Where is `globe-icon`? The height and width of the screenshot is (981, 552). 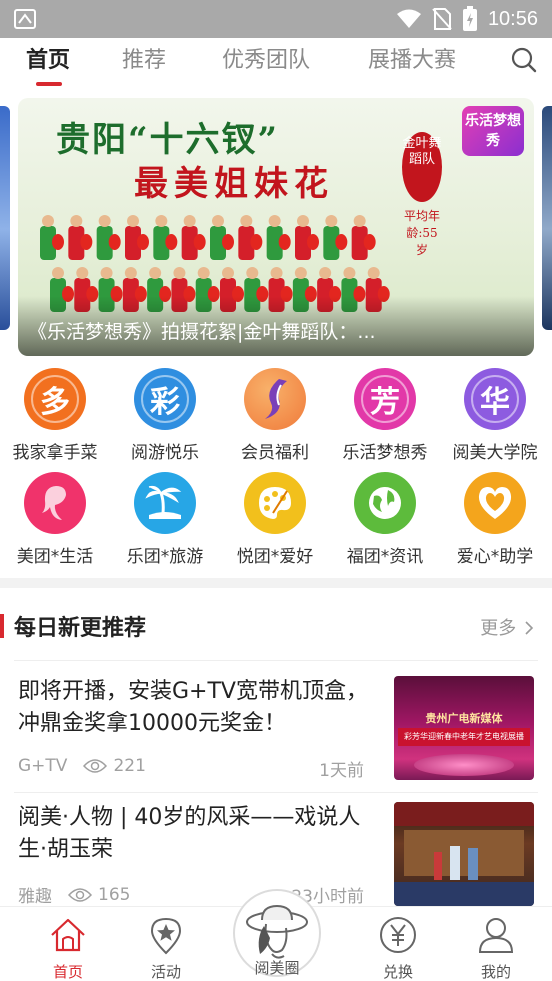 globe-icon is located at coordinates (385, 503).